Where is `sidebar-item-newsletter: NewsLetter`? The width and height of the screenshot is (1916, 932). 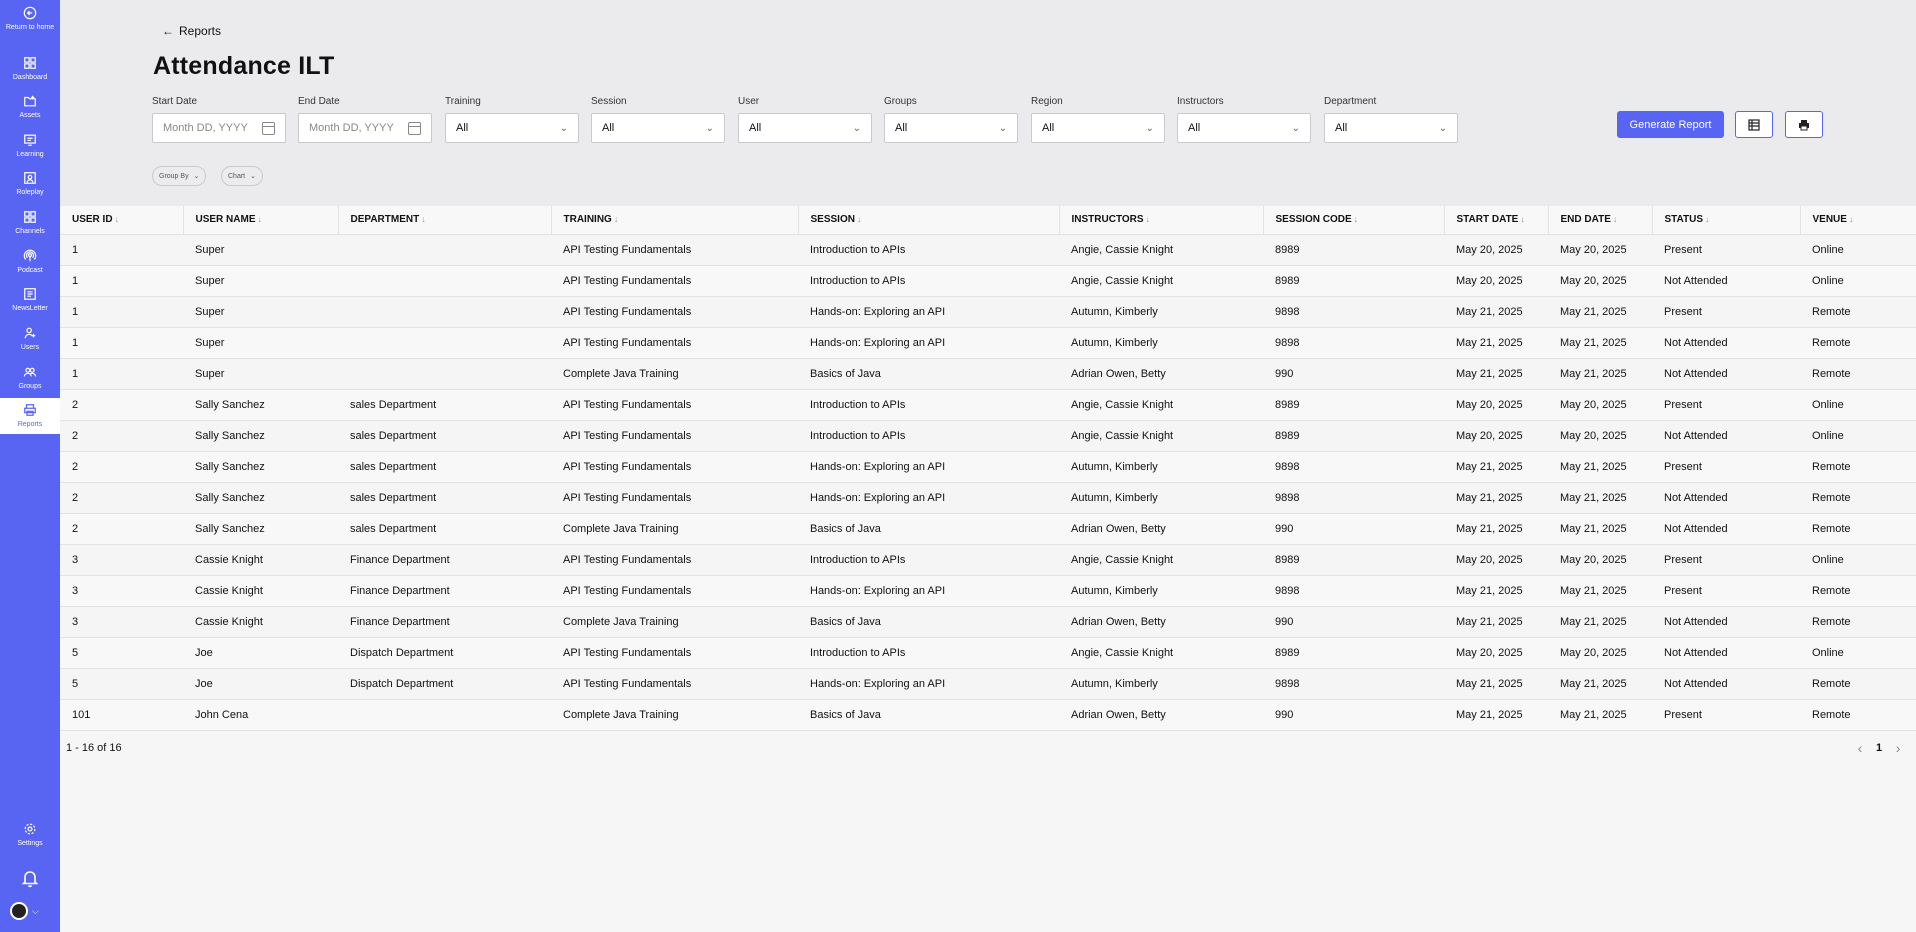 sidebar-item-newsletter: NewsLetter is located at coordinates (30, 306).